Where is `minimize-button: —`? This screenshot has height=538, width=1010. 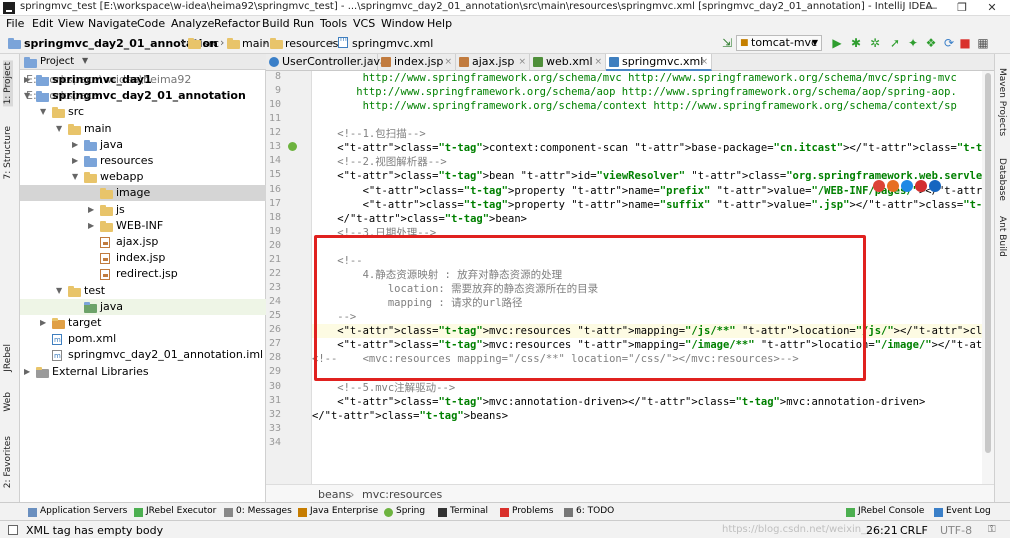 minimize-button: — is located at coordinates (932, 8).